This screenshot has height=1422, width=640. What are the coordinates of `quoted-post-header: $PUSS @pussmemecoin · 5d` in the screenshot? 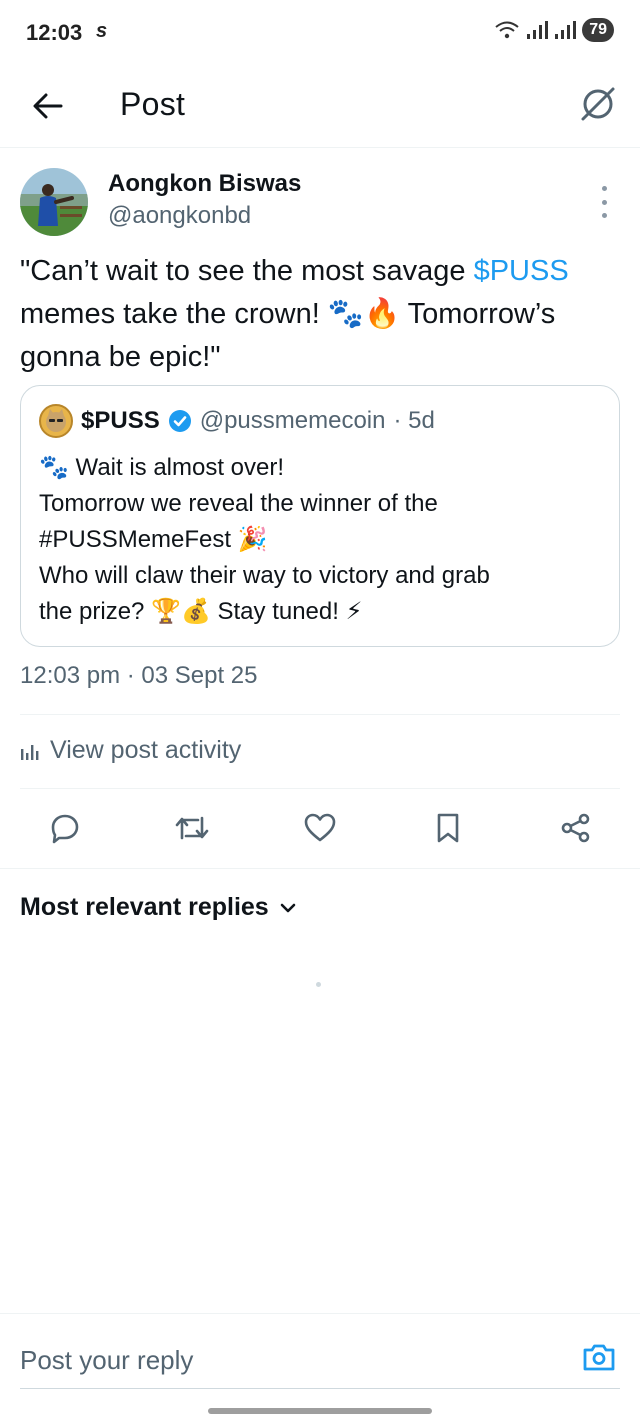 It's located at (237, 421).